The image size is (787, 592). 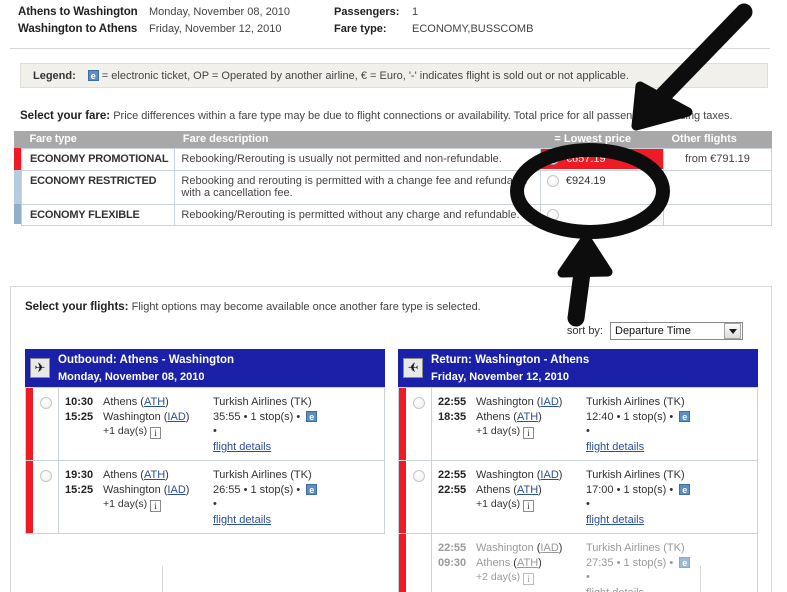 I want to click on departure-city: Athens, so click(x=120, y=402).